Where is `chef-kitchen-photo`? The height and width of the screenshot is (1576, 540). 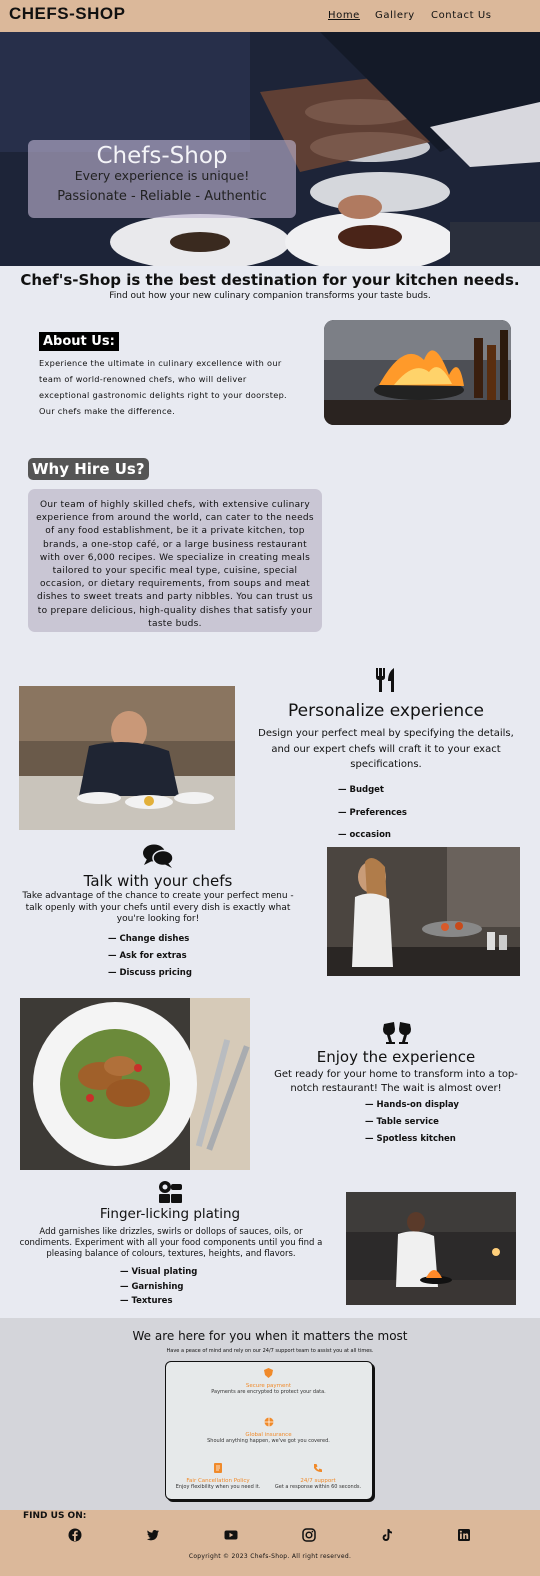
chef-kitchen-photo is located at coordinates (431, 1248).